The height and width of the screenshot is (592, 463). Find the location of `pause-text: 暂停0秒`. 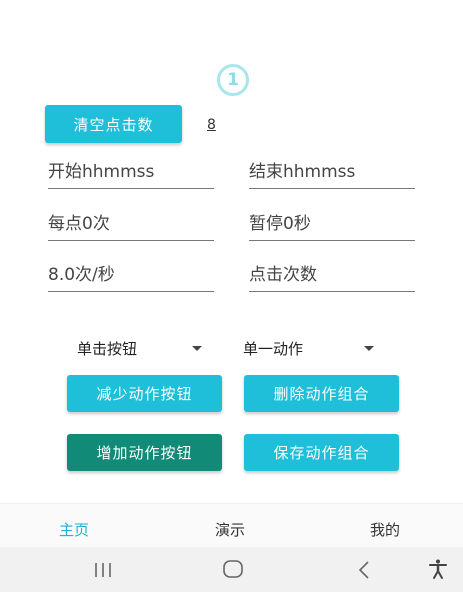

pause-text: 暂停0秒 is located at coordinates (280, 224).